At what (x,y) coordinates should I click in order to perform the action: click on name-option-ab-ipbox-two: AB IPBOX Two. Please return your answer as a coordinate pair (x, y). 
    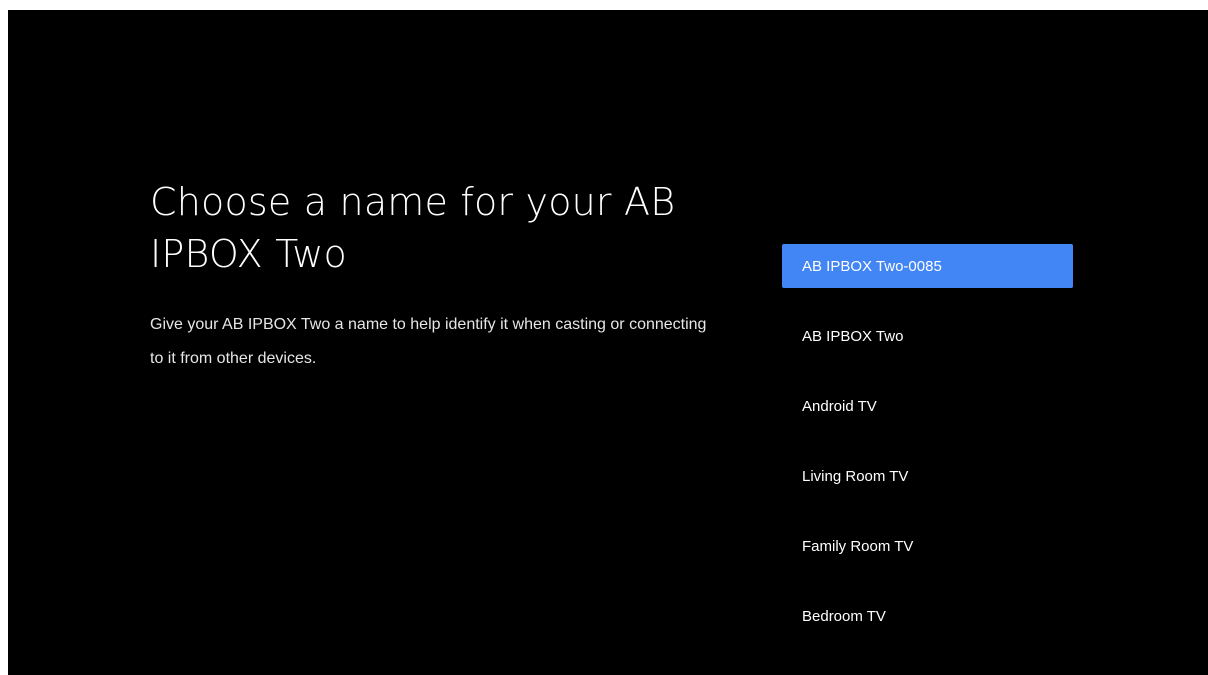
    Looking at the image, I should click on (927, 336).